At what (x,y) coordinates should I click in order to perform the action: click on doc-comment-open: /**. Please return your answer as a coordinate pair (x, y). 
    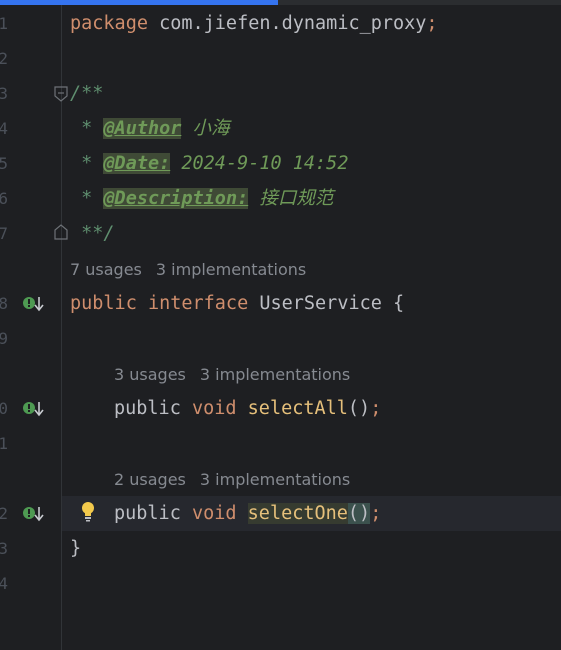
    Looking at the image, I should click on (87, 93).